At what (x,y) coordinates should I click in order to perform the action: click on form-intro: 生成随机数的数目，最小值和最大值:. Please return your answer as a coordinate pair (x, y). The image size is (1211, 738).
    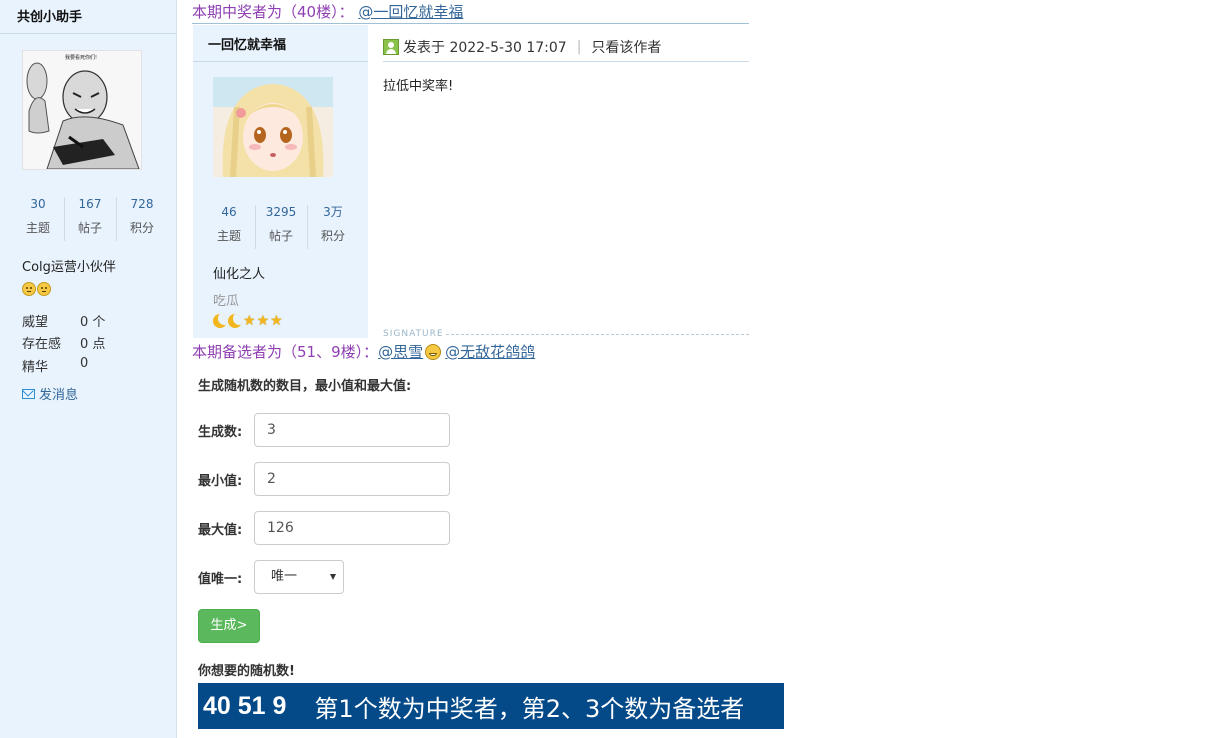
    Looking at the image, I should click on (305, 386).